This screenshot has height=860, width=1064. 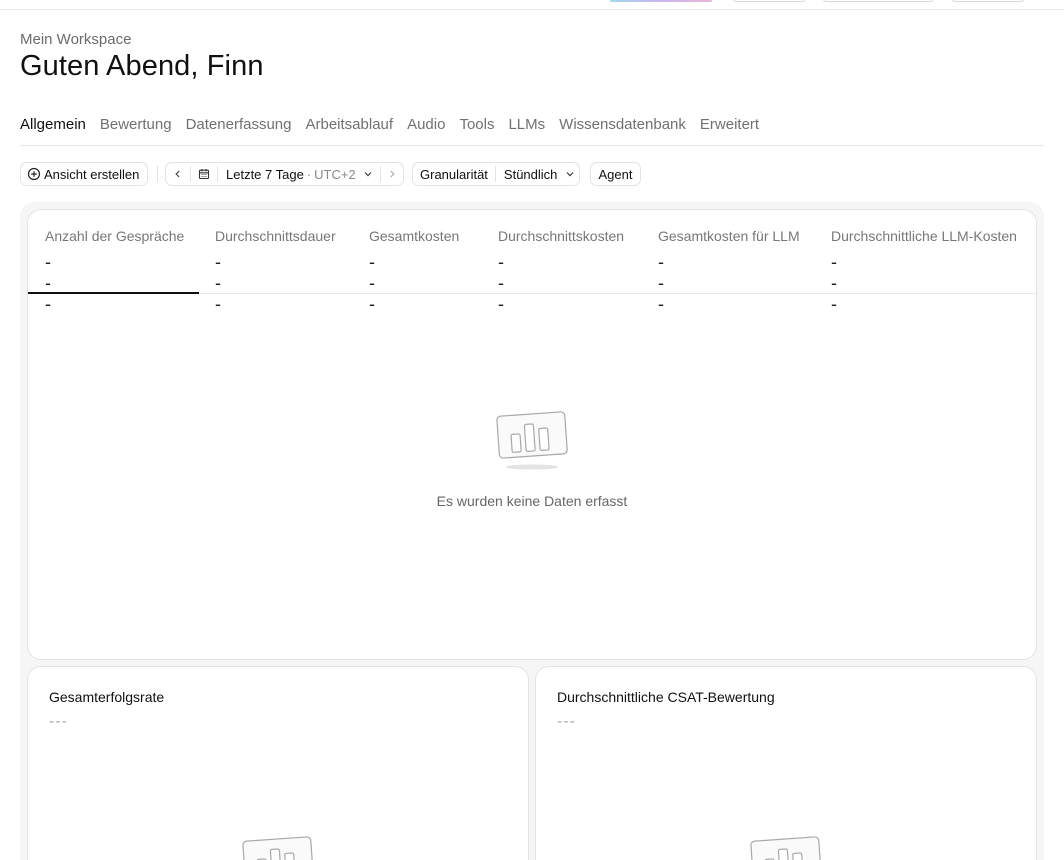 What do you see at coordinates (115, 236) in the screenshot?
I see `metric-label: Anzahl der Gespräche` at bounding box center [115, 236].